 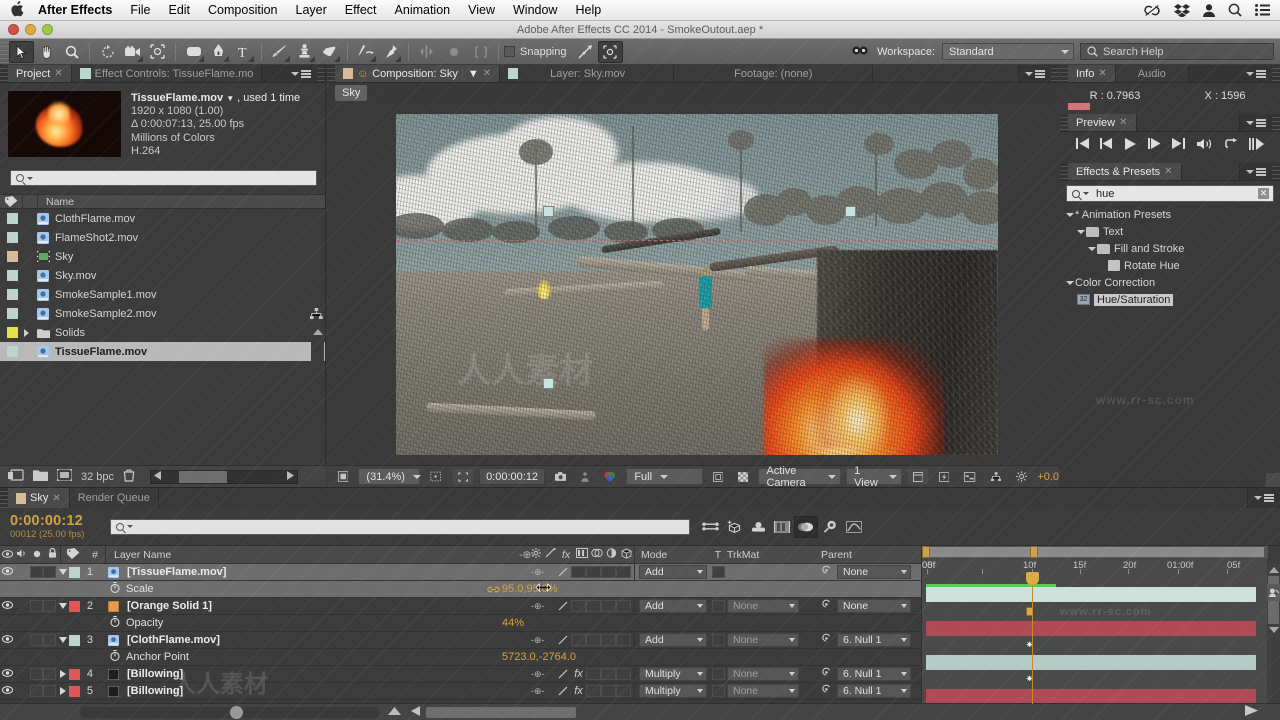 What do you see at coordinates (1125, 171) in the screenshot?
I see `tab-effects-presets: Effects & Presets ✕` at bounding box center [1125, 171].